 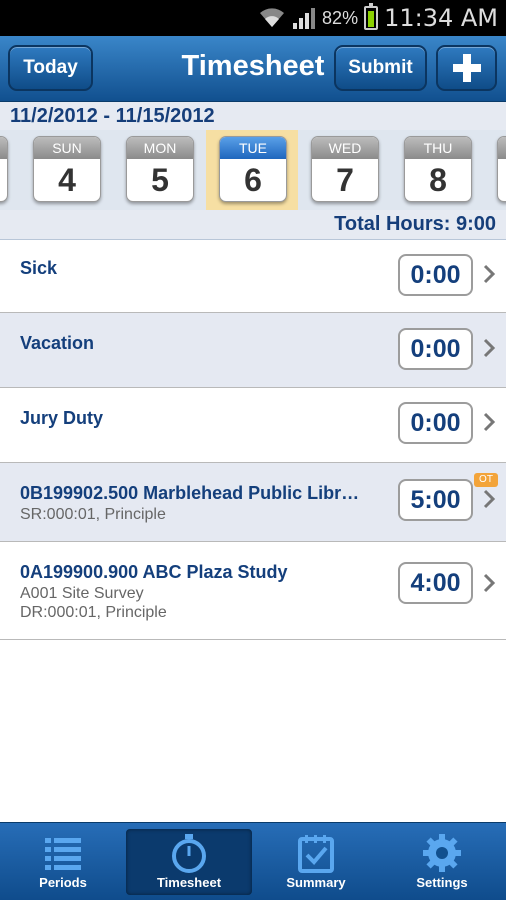 I want to click on day-number: 5, so click(x=160, y=180).